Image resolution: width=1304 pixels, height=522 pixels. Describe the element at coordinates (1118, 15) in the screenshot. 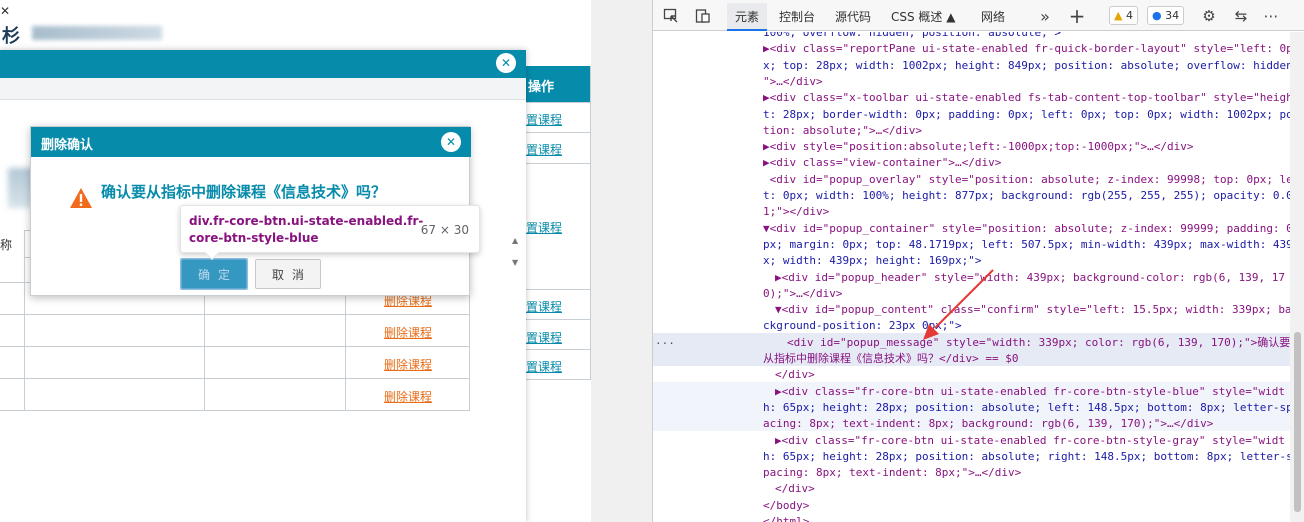

I see `warning-icon: ▲` at that location.